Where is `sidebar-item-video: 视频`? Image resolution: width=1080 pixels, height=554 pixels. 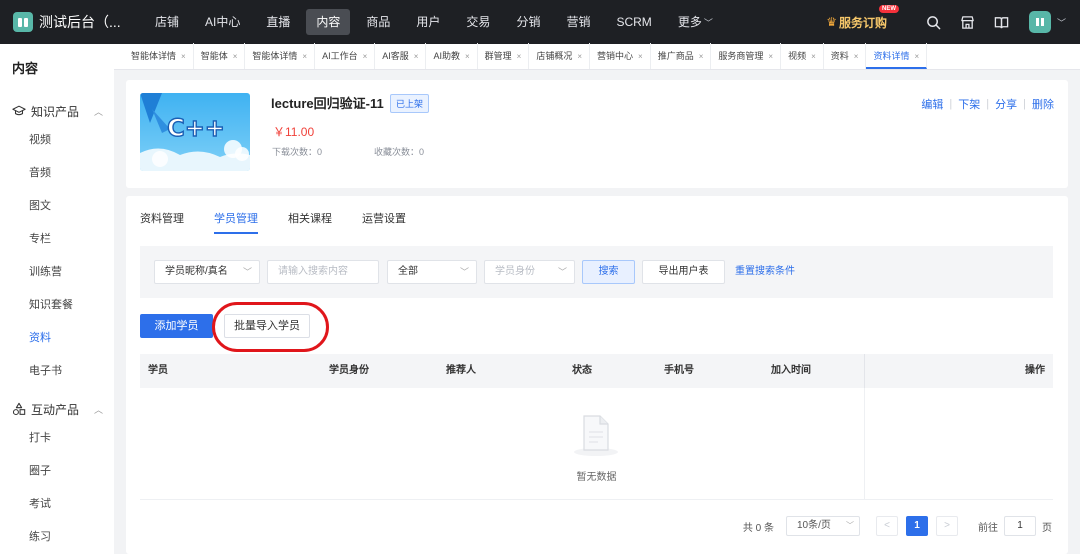
sidebar-item-video: 视频 is located at coordinates (57, 140).